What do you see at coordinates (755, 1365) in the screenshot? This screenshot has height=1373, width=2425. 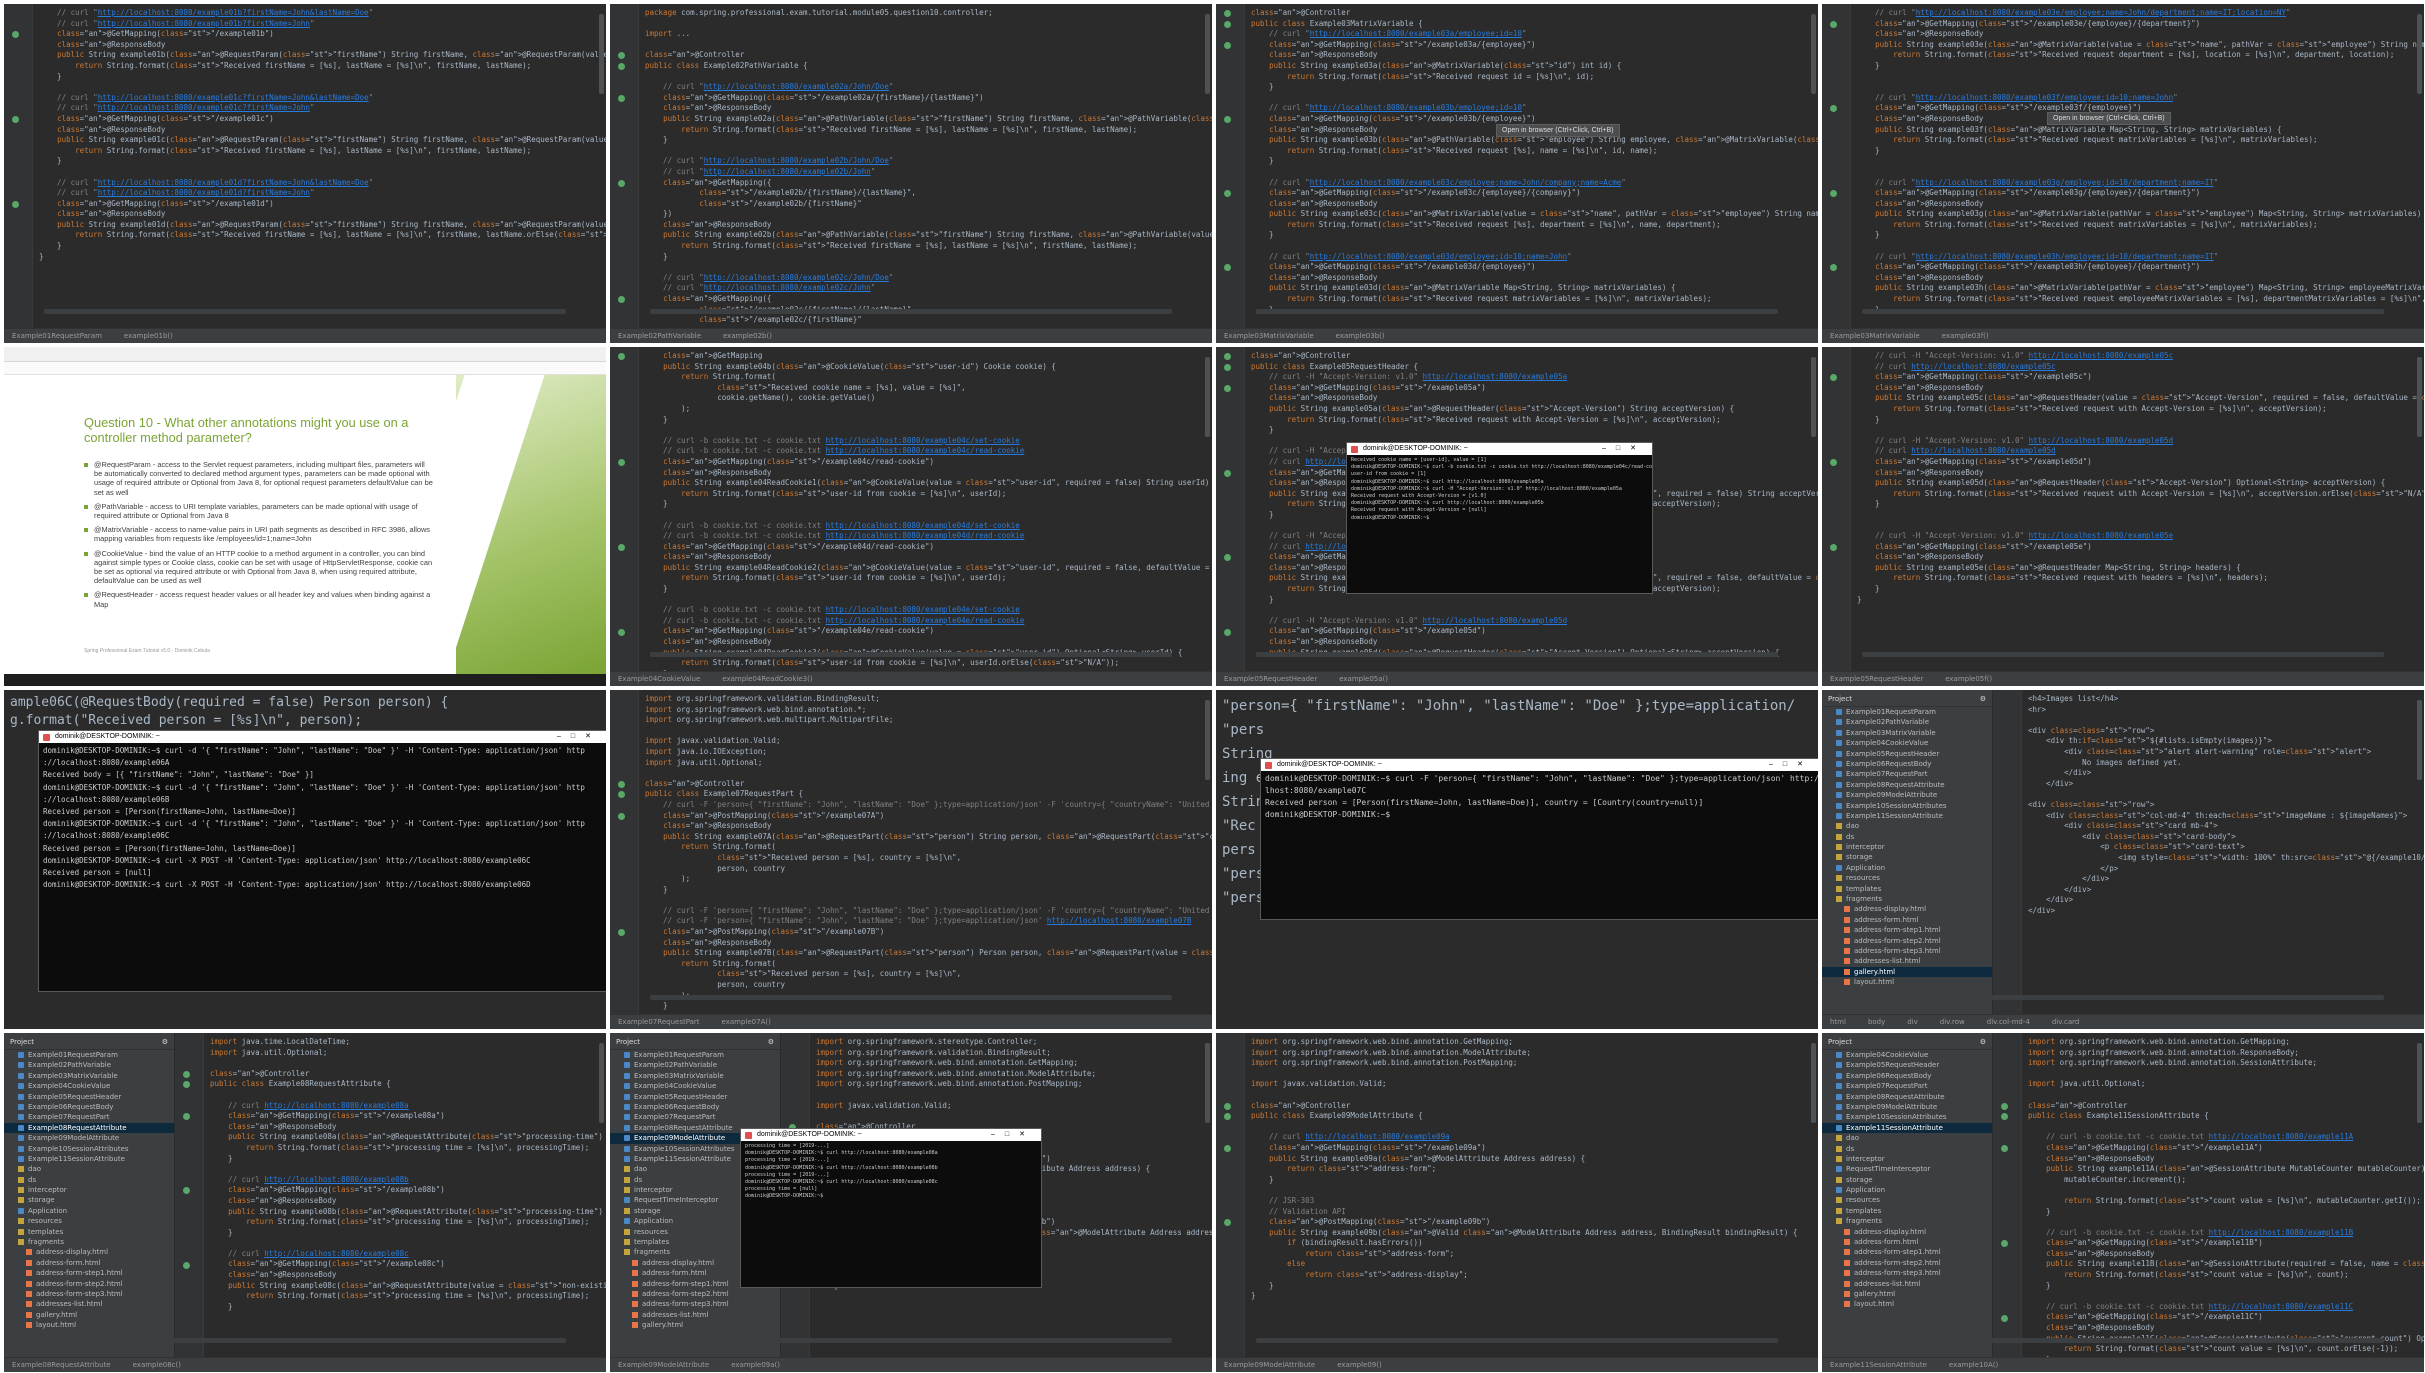 I see `breadcrumb-item: example09a()` at bounding box center [755, 1365].